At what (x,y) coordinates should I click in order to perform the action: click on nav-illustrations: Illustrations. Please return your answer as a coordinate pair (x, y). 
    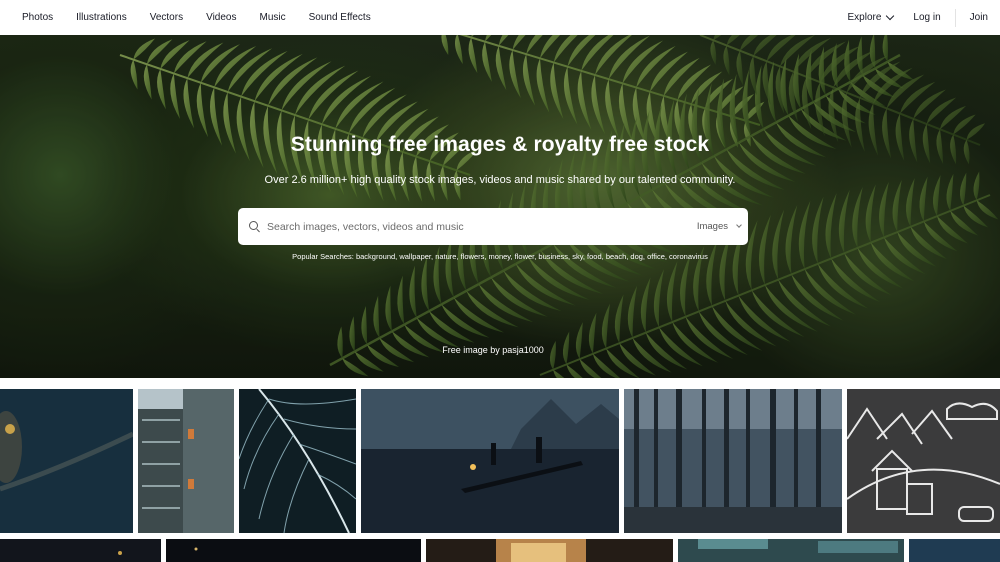
    Looking at the image, I should click on (101, 17).